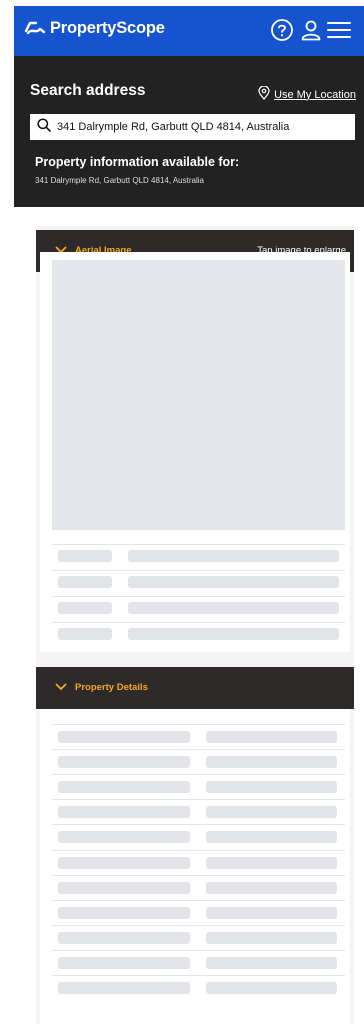 This screenshot has height=1031, width=364. What do you see at coordinates (61, 689) in the screenshot?
I see `chevron-down-icon` at bounding box center [61, 689].